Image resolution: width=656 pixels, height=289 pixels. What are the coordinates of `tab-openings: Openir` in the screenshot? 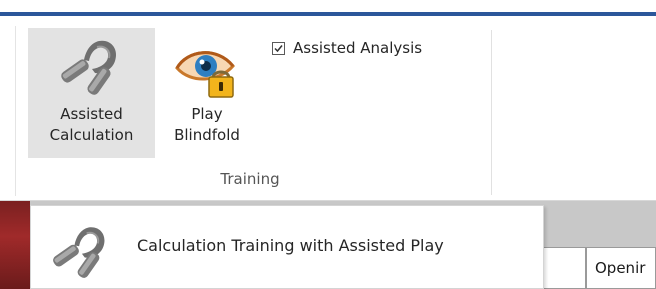 It's located at (621, 268).